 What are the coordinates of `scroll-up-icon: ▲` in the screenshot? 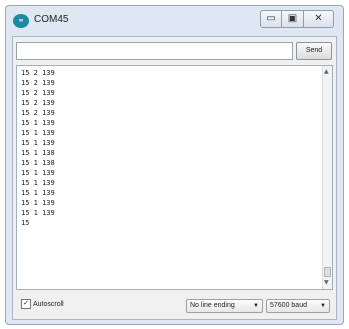 It's located at (326, 72).